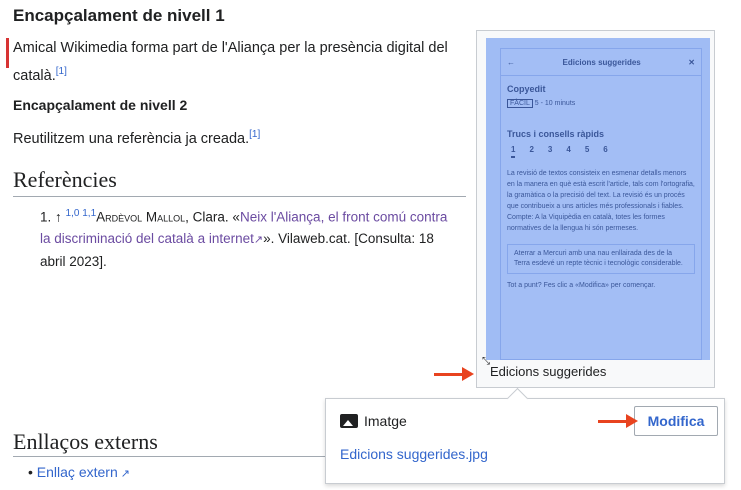 Image resolution: width=741 pixels, height=490 pixels. Describe the element at coordinates (548, 371) in the screenshot. I see `thumbnail-caption: Edicions suggerides` at that location.